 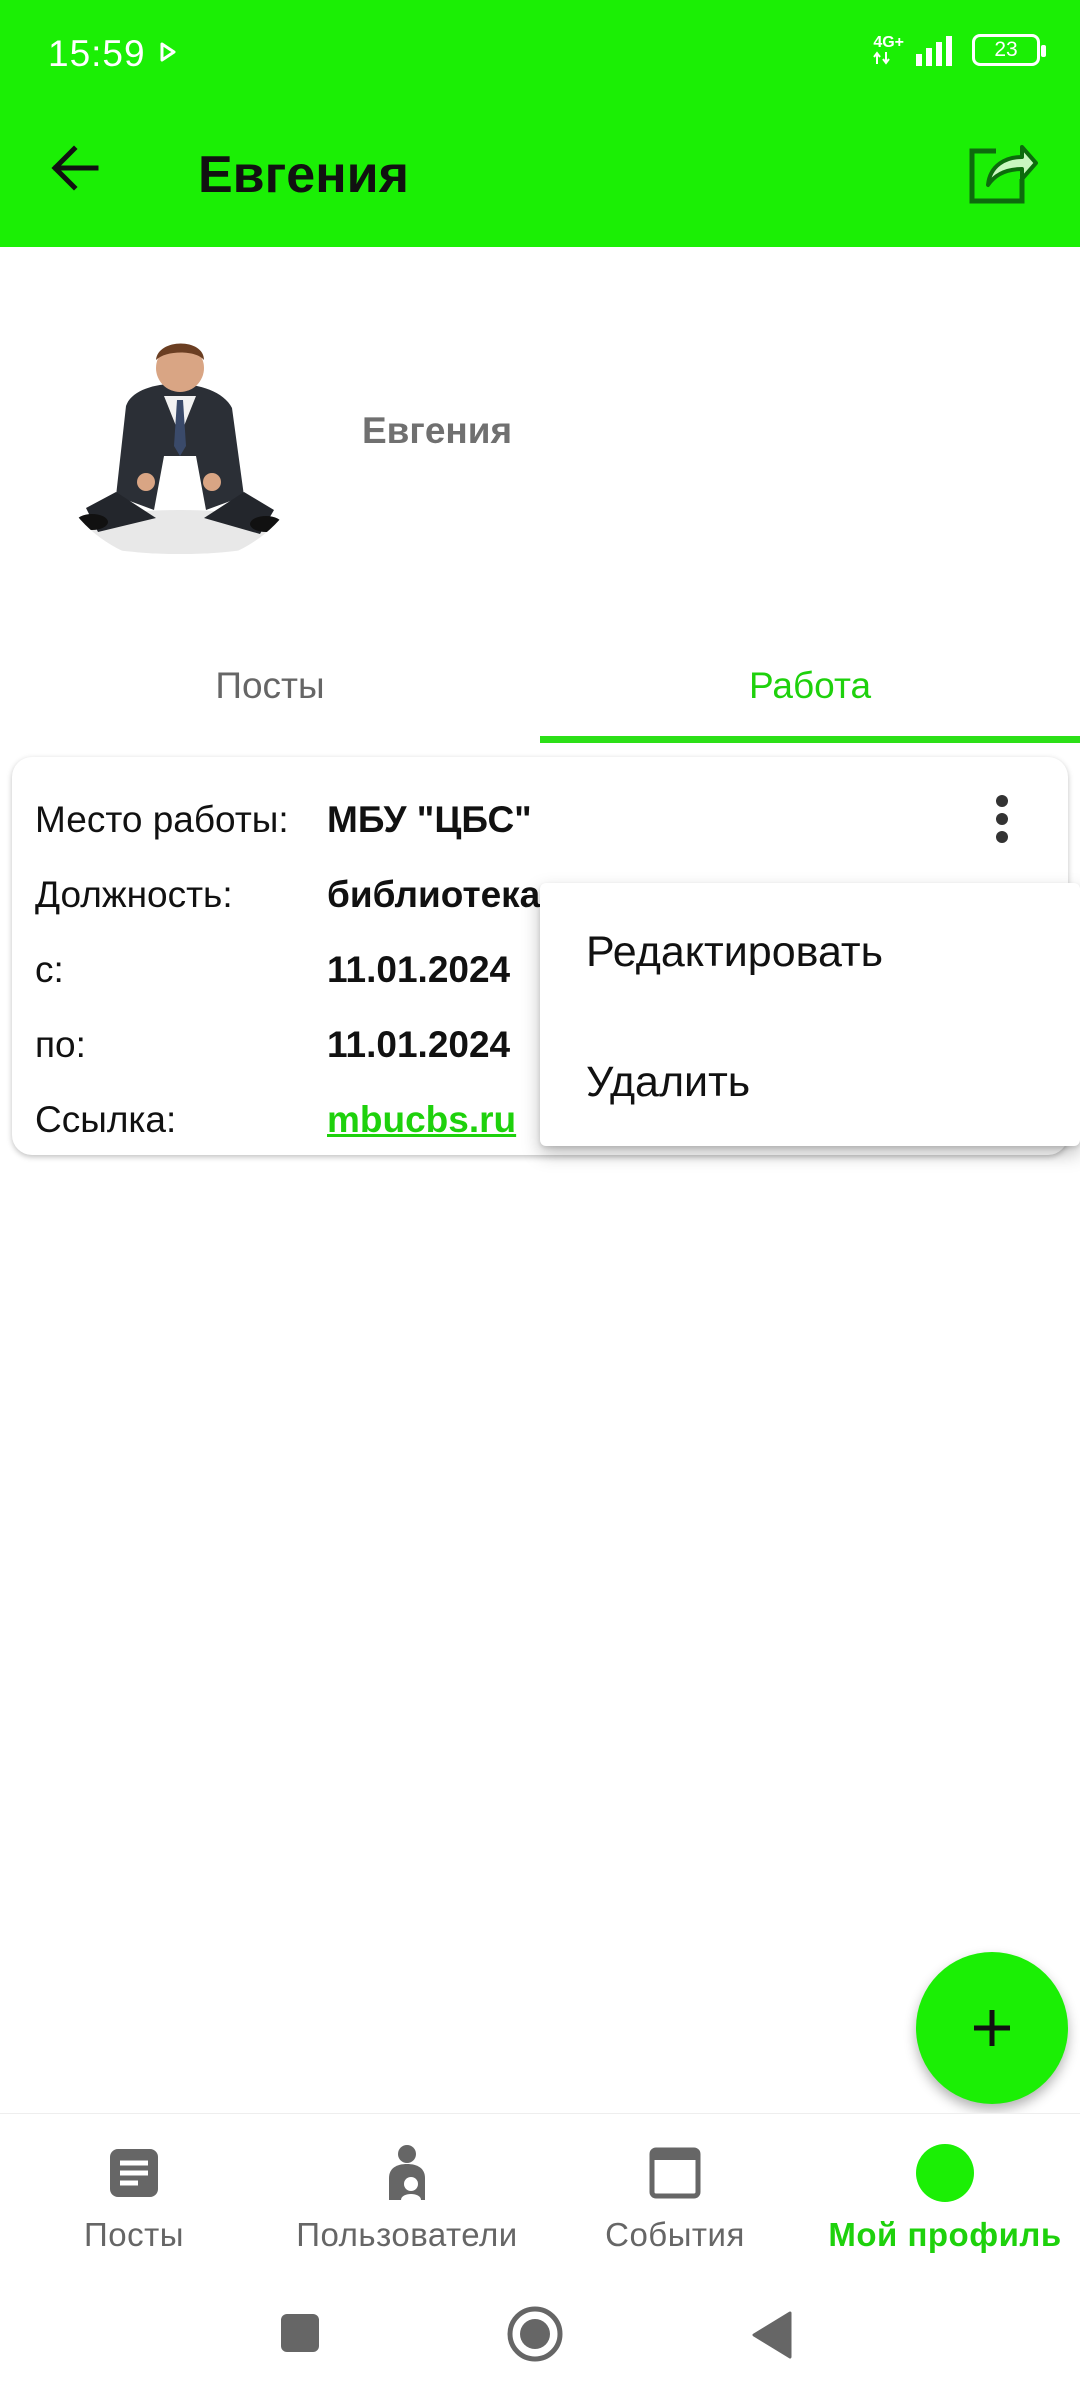 I want to click on nav-item-events: События, so click(x=675, y=2194).